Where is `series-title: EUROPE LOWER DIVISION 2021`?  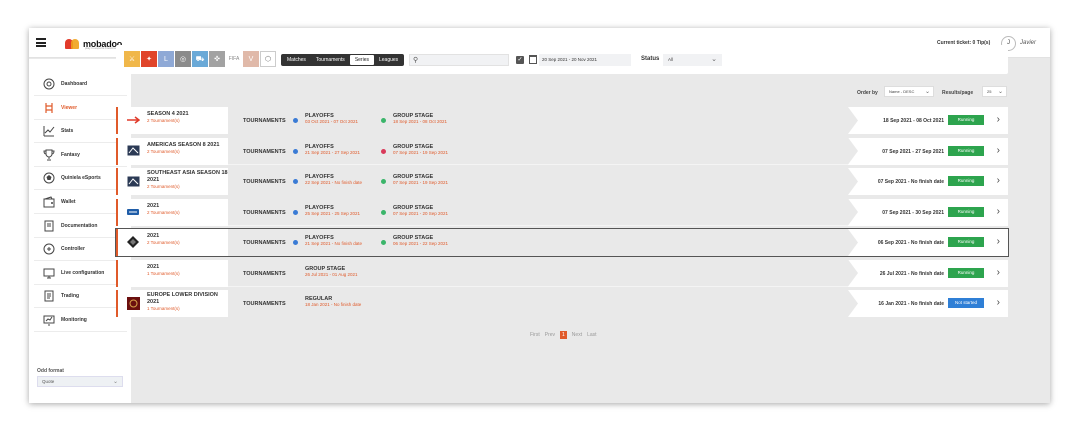 series-title: EUROPE LOWER DIVISION 2021 is located at coordinates (182, 298).